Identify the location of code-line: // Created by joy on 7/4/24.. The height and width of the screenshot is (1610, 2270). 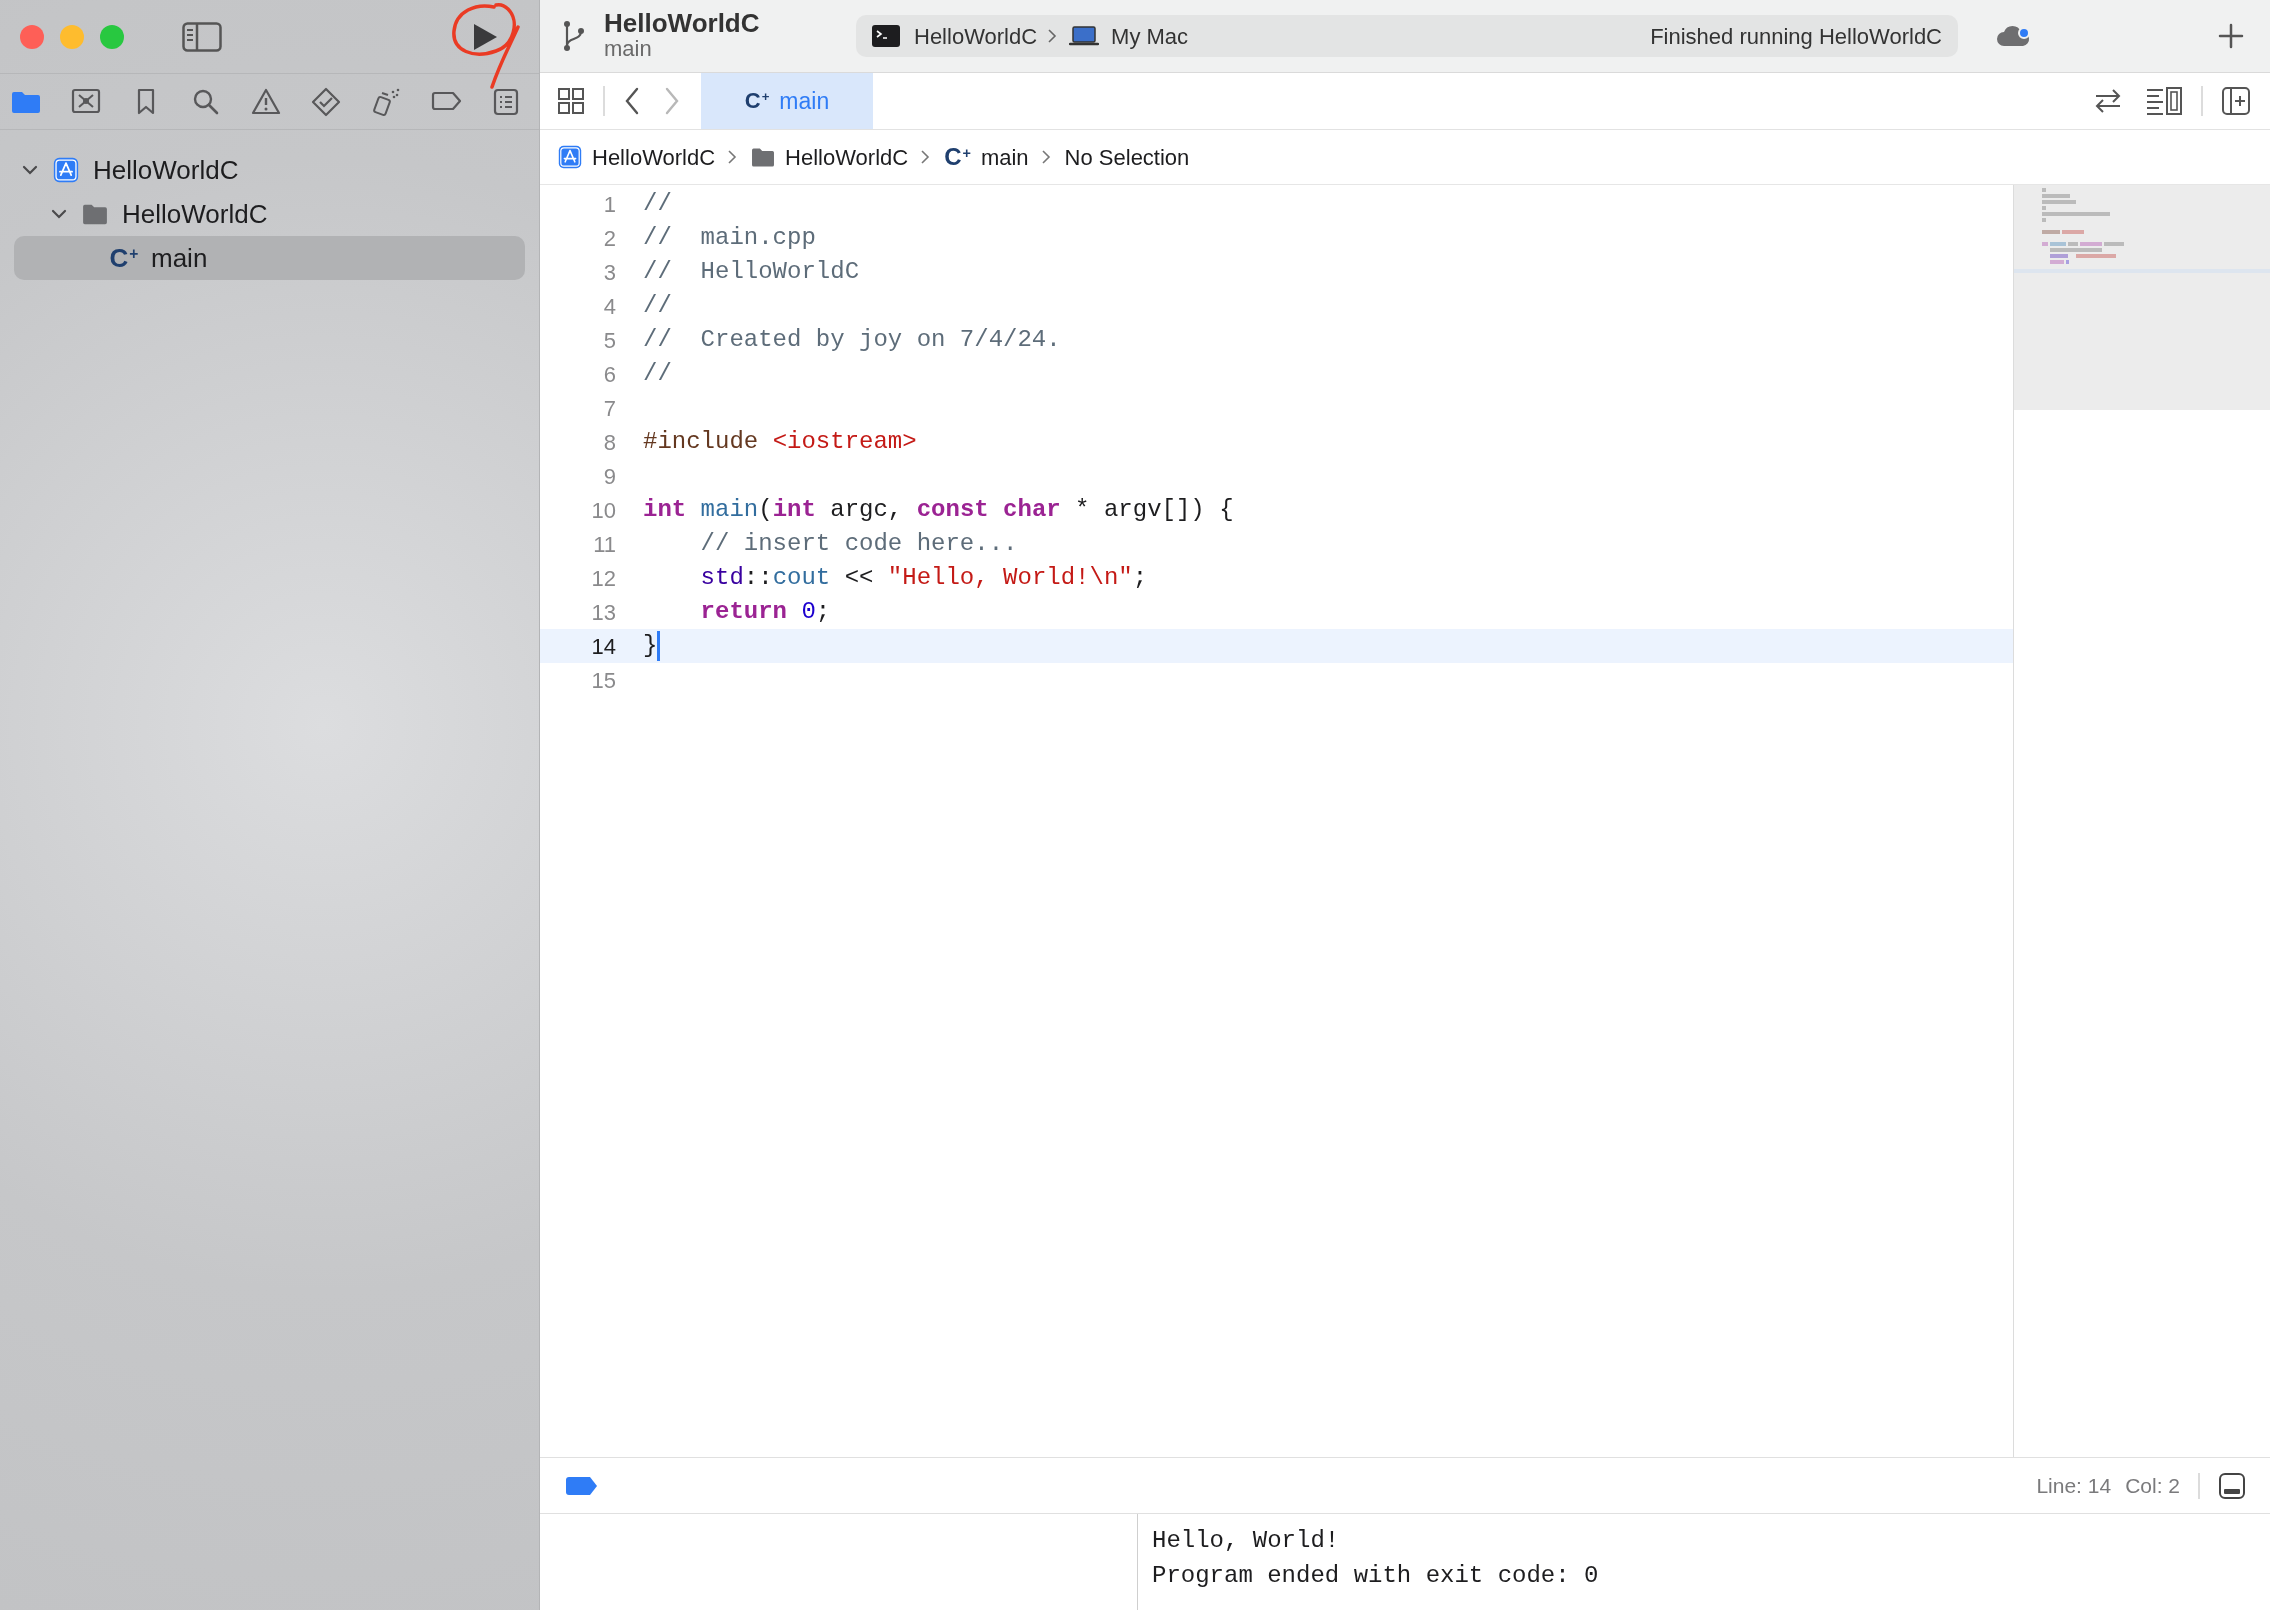
(852, 340).